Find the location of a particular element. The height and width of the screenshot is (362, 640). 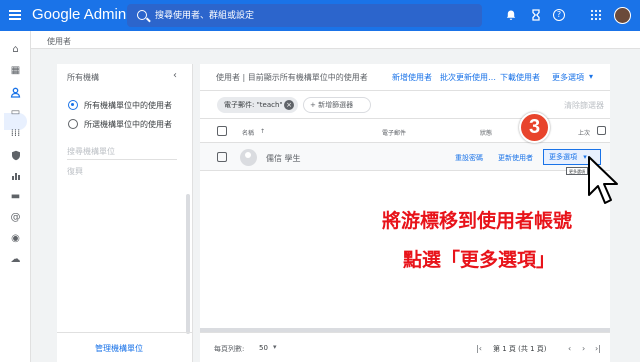

rows-per-page-dropdown-icon: ▾ is located at coordinates (275, 347).